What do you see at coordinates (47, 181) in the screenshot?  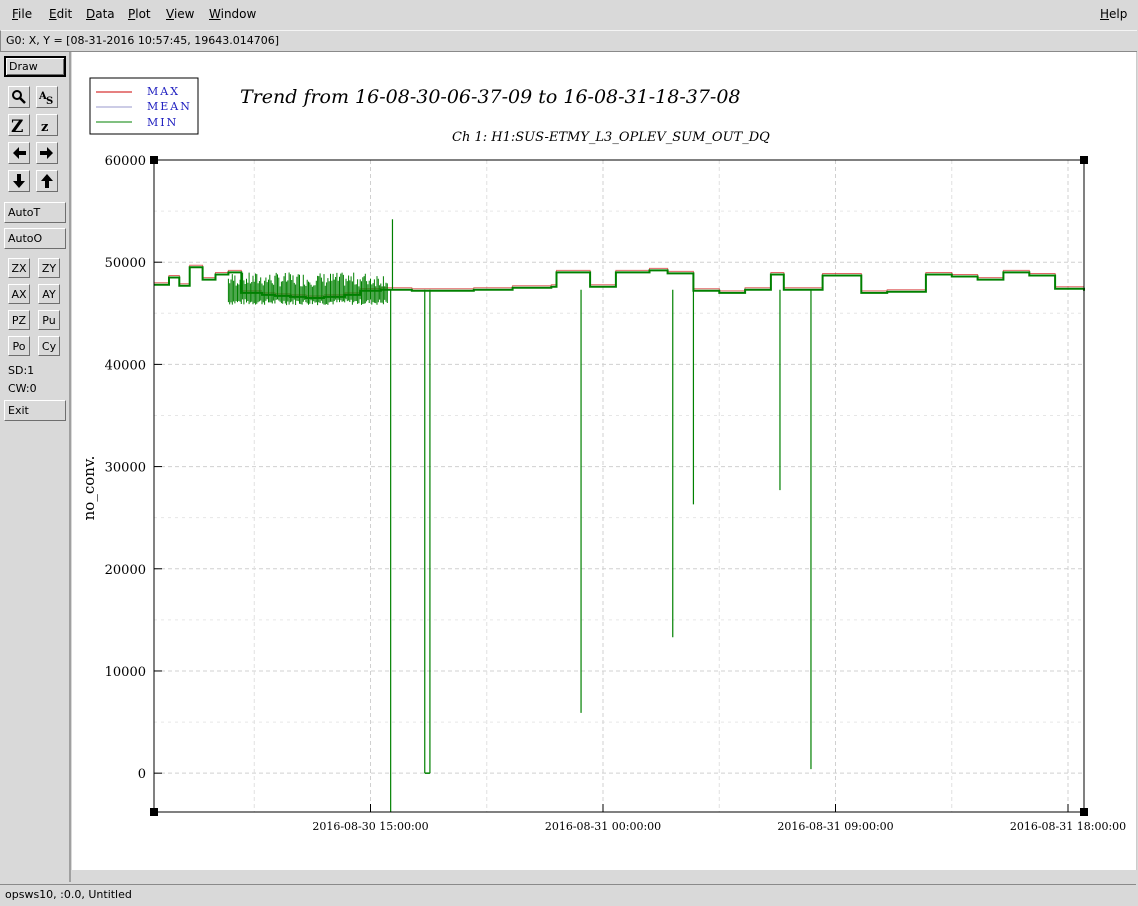 I see `arrow-up-icon` at bounding box center [47, 181].